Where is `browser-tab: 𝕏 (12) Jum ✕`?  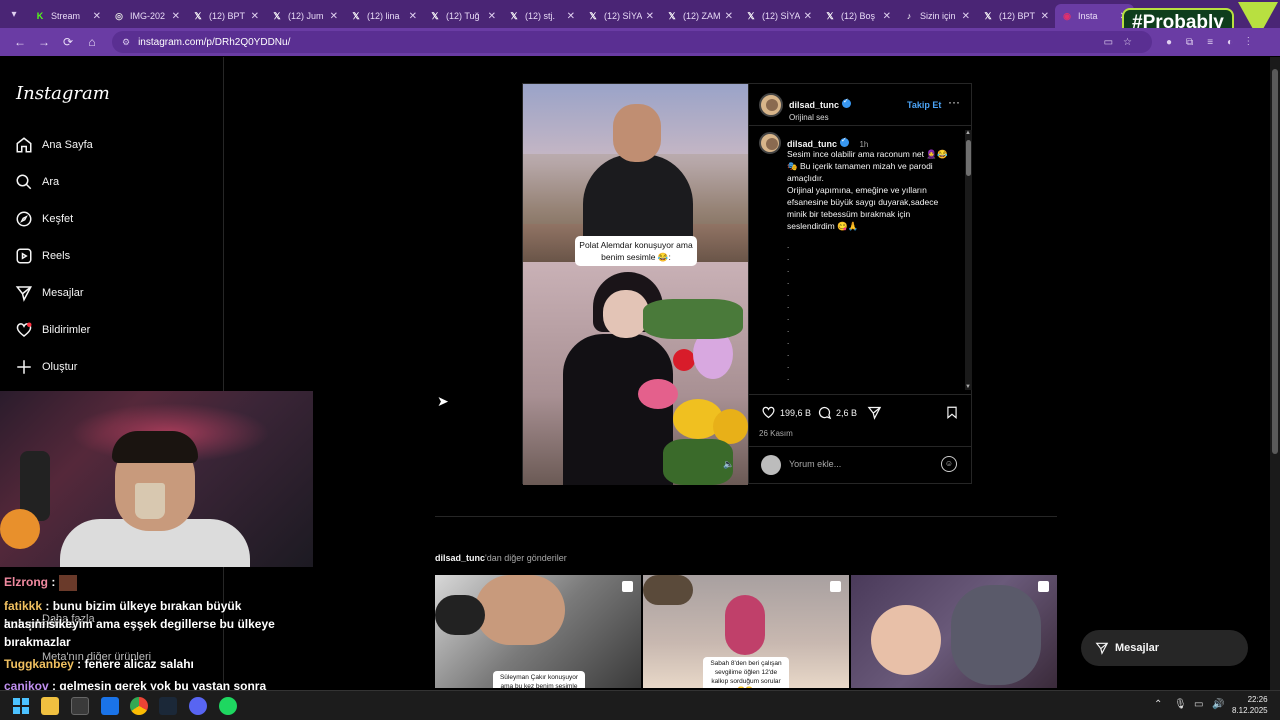 browser-tab: 𝕏 (12) Jum ✕ is located at coordinates (304, 16).